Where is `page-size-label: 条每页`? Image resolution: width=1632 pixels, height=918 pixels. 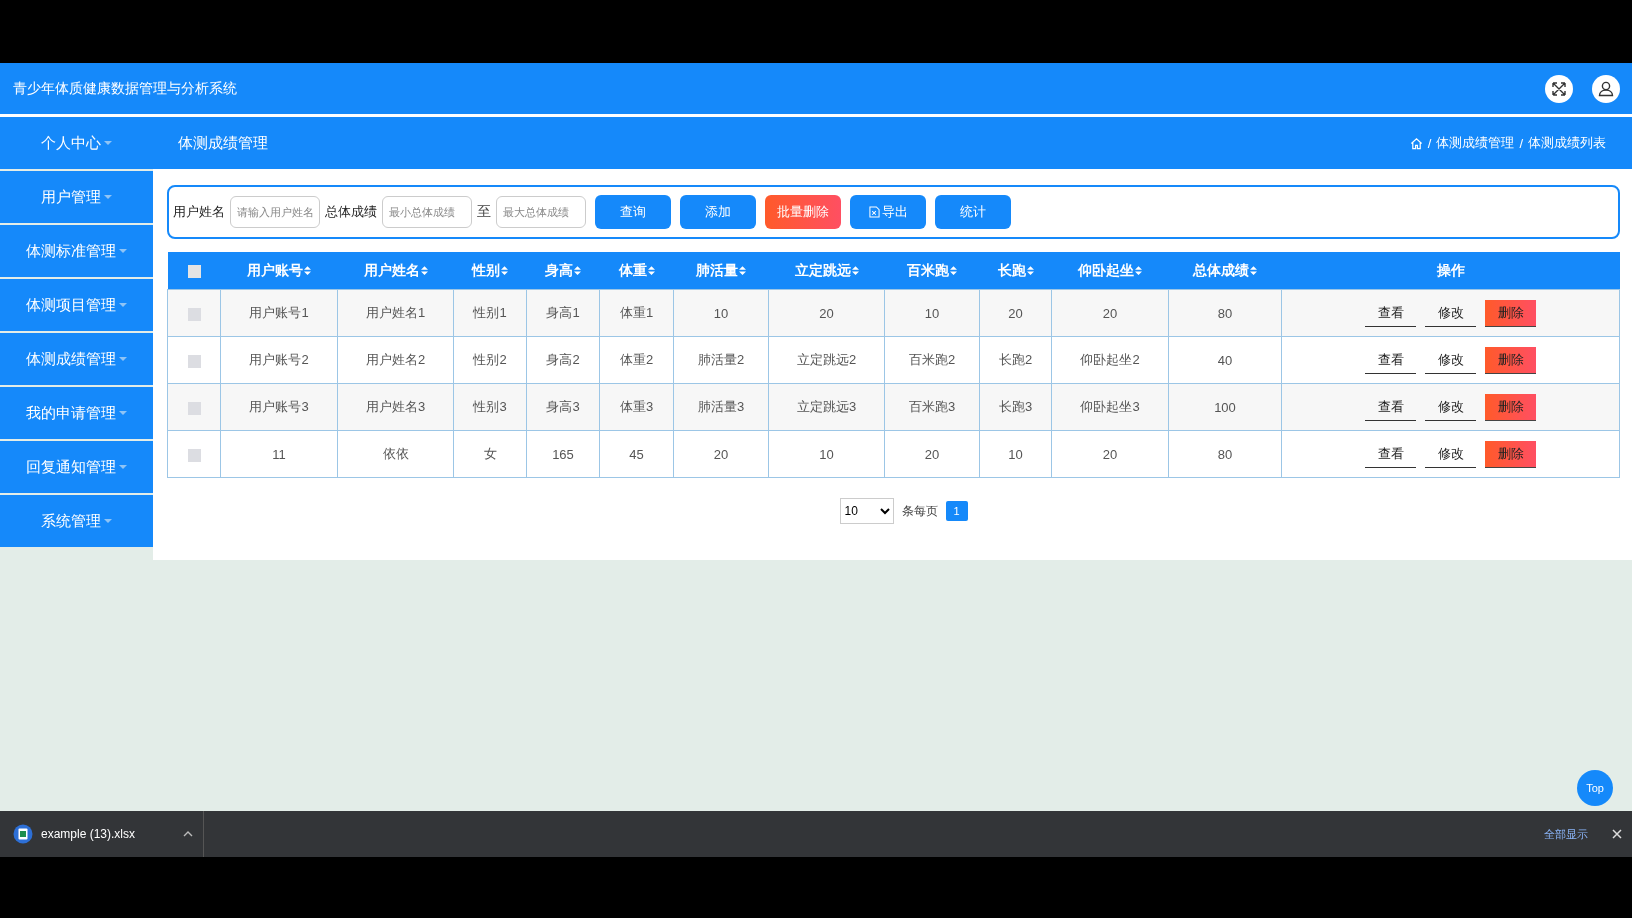
page-size-label: 条每页 is located at coordinates (919, 511).